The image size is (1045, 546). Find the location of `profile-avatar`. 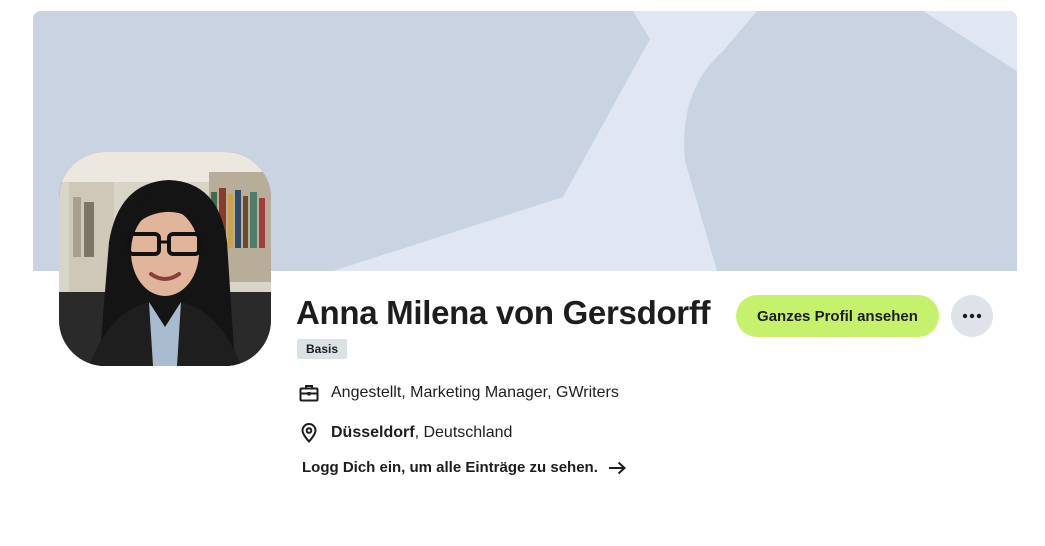

profile-avatar is located at coordinates (165, 259).